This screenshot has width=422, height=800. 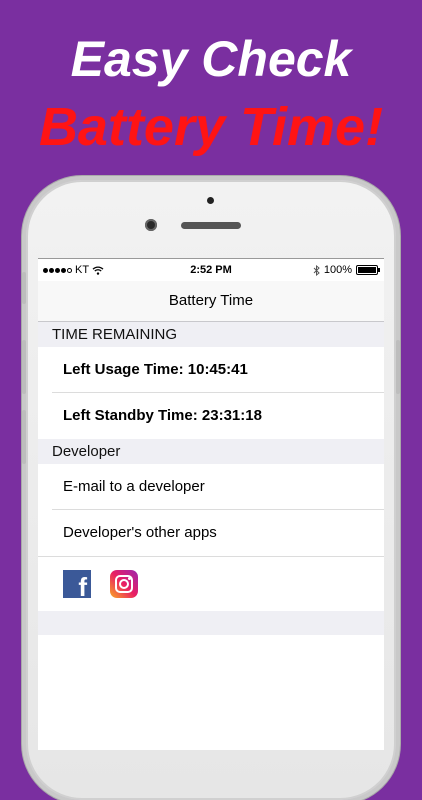 What do you see at coordinates (77, 584) in the screenshot?
I see `facebook-icon: f` at bounding box center [77, 584].